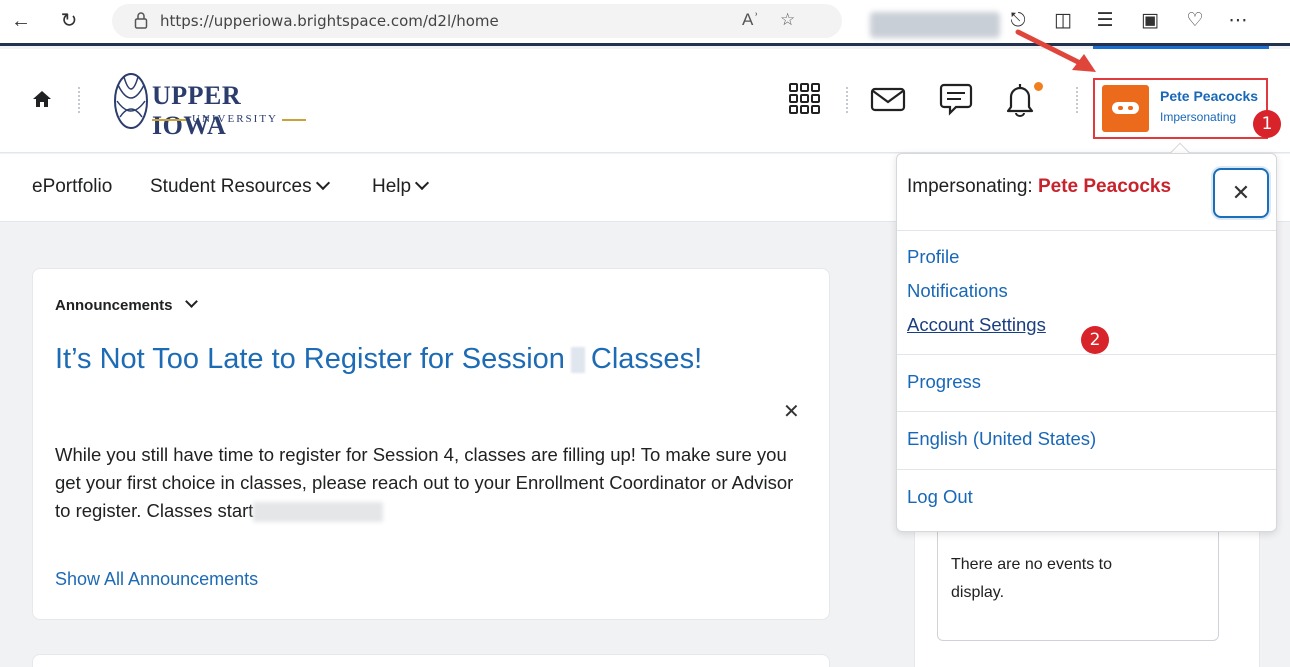 The height and width of the screenshot is (667, 1290). Describe the element at coordinates (646, 359) in the screenshot. I see `title-text: Classes!` at that location.